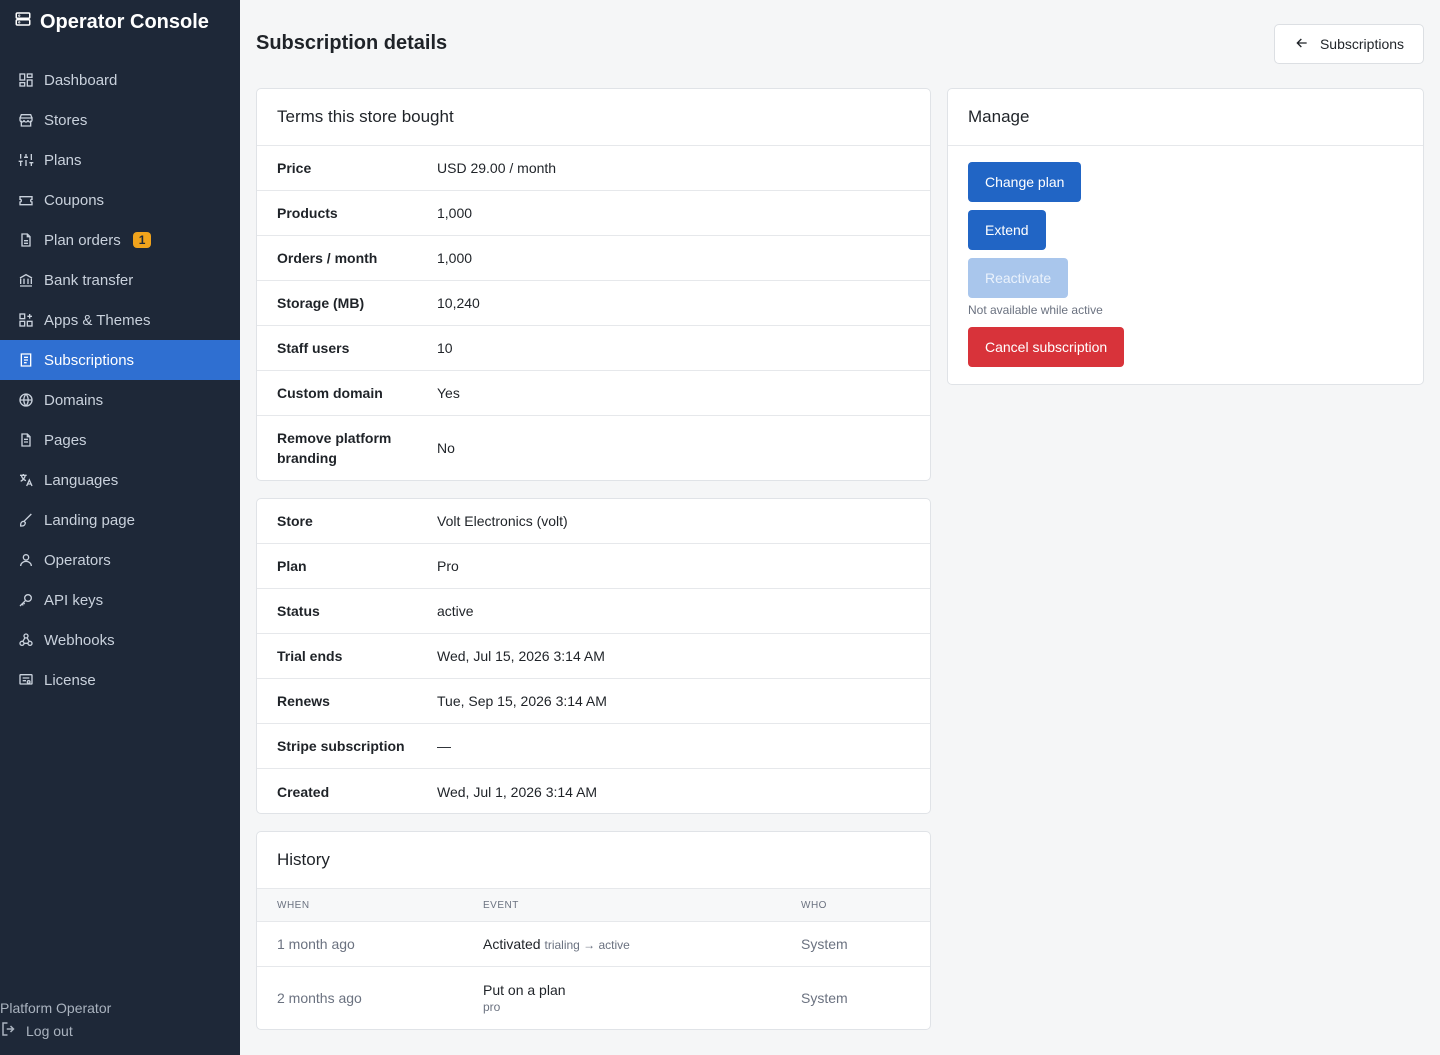 The height and width of the screenshot is (1055, 1440). Describe the element at coordinates (1046, 347) in the screenshot. I see `cancel-subscription-button: Cancel subscription` at that location.